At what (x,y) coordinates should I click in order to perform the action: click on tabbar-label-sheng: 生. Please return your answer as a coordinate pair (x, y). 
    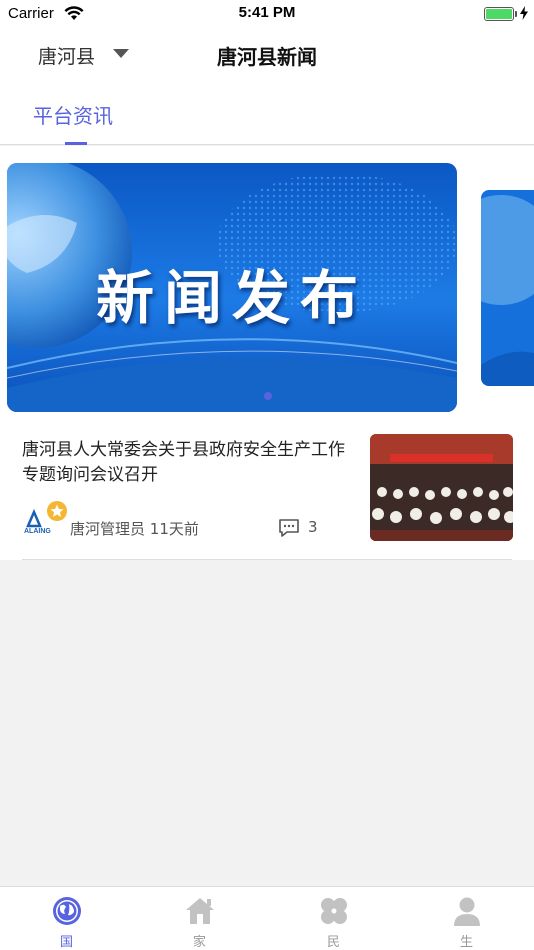
    Looking at the image, I should click on (466, 942).